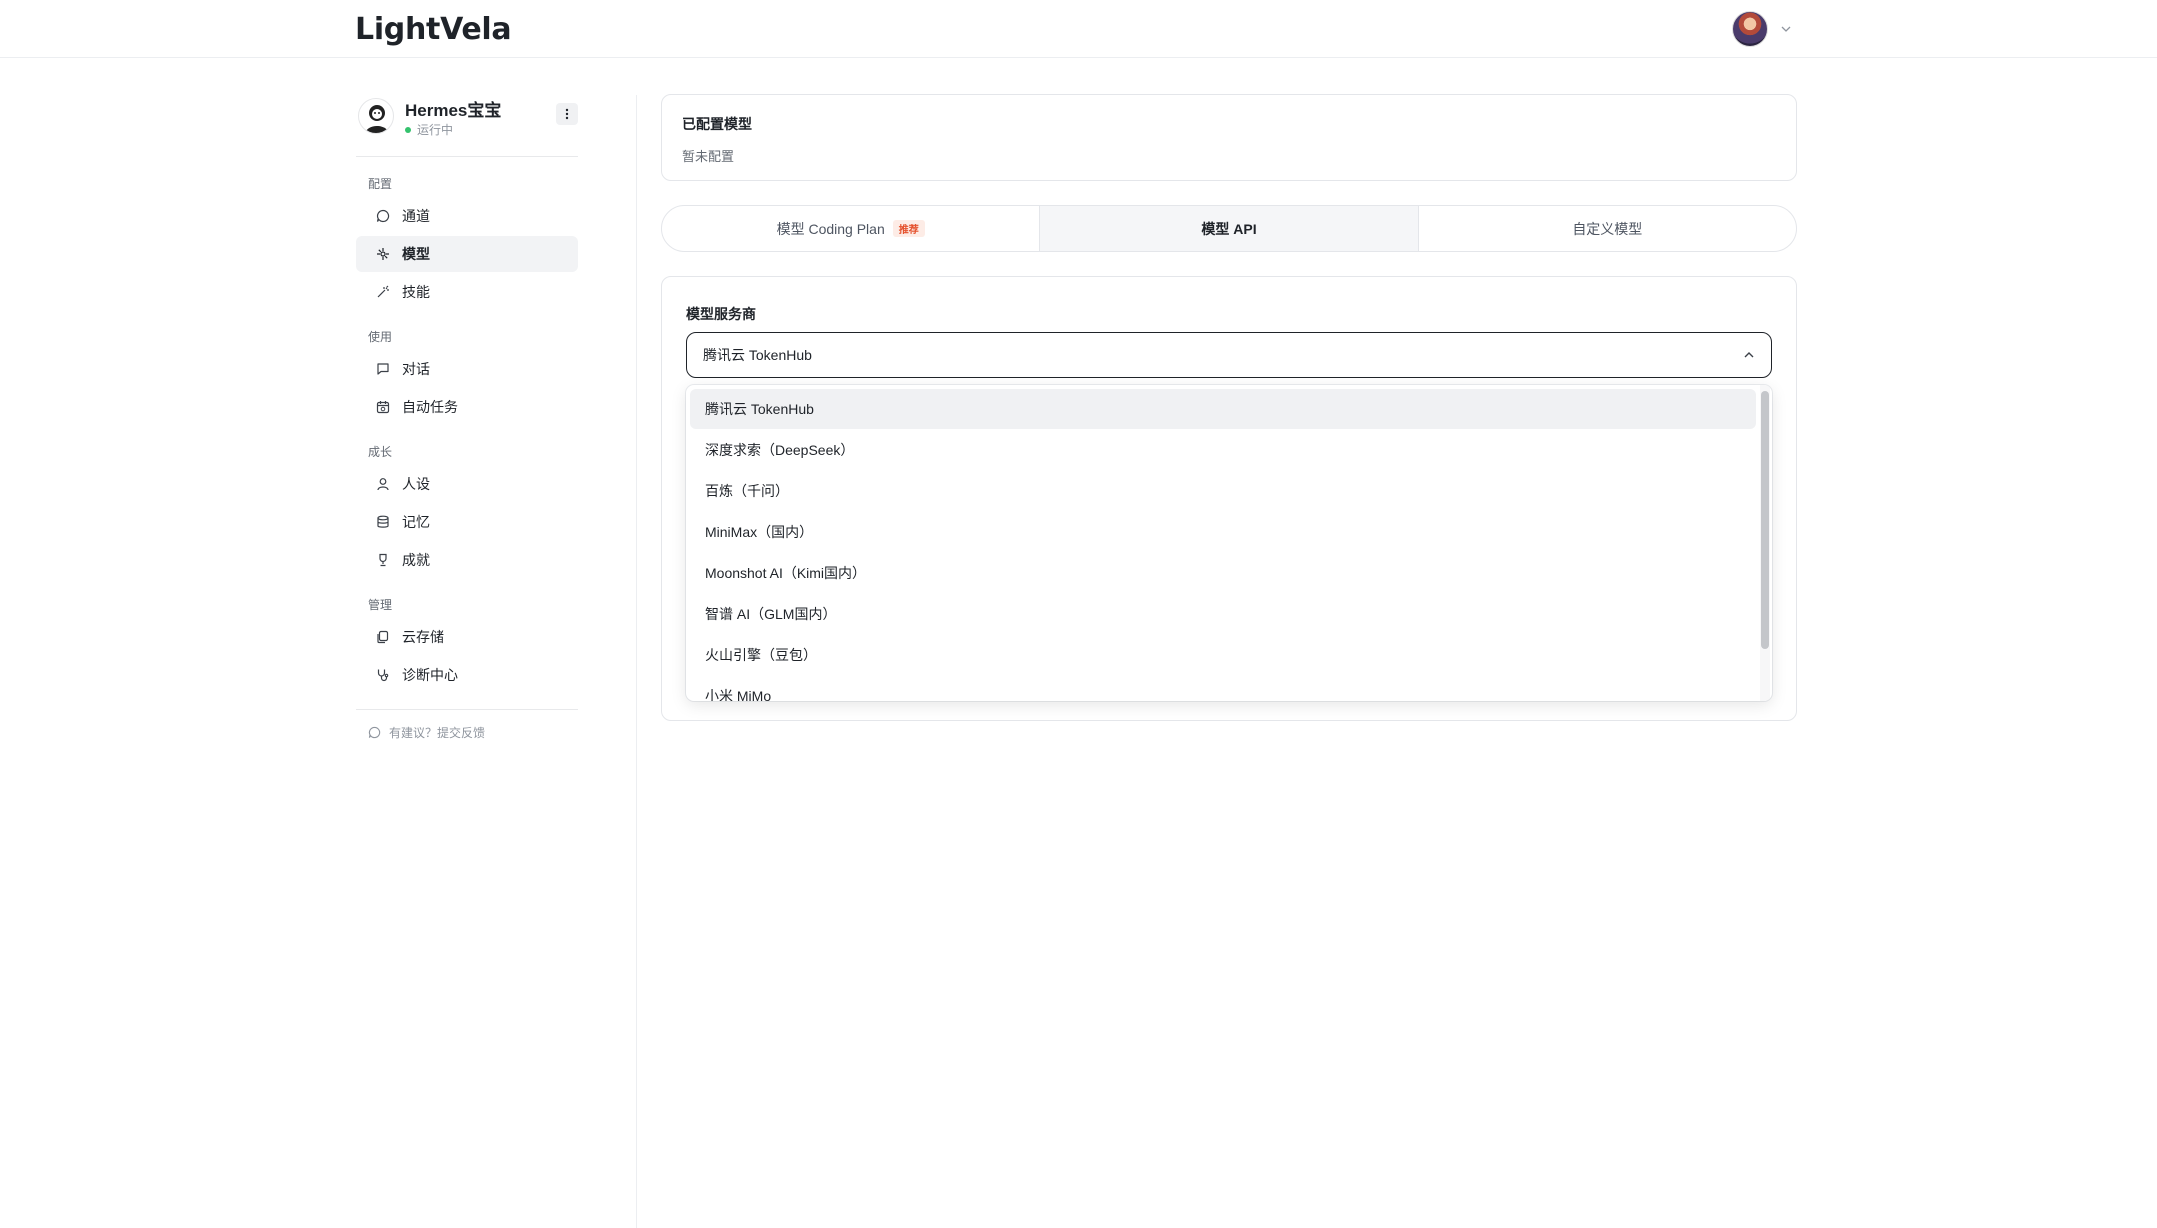 Image resolution: width=2157 pixels, height=1228 pixels. What do you see at coordinates (416, 254) in the screenshot?
I see `sidebar-item-label: 模型` at bounding box center [416, 254].